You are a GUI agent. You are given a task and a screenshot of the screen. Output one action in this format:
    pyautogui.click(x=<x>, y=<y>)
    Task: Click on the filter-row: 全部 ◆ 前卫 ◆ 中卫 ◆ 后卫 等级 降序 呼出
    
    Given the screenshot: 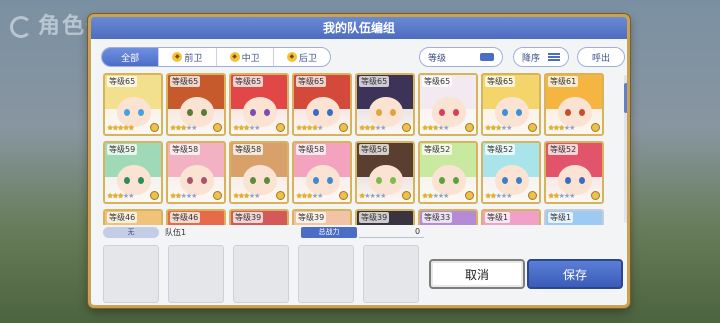 What is the action you would take?
    pyautogui.click(x=363, y=57)
    